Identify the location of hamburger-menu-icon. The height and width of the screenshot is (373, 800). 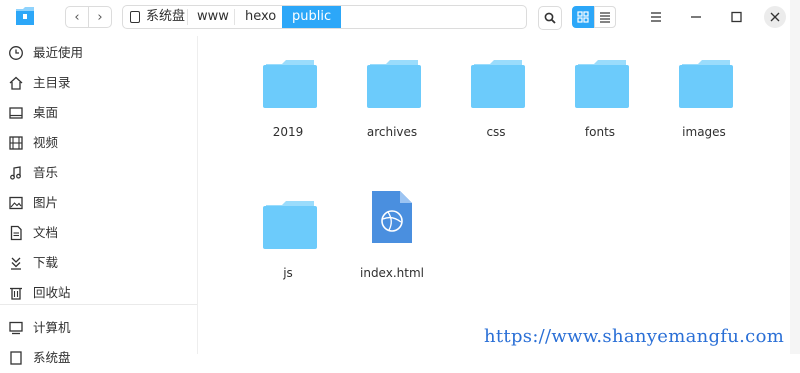
(656, 17).